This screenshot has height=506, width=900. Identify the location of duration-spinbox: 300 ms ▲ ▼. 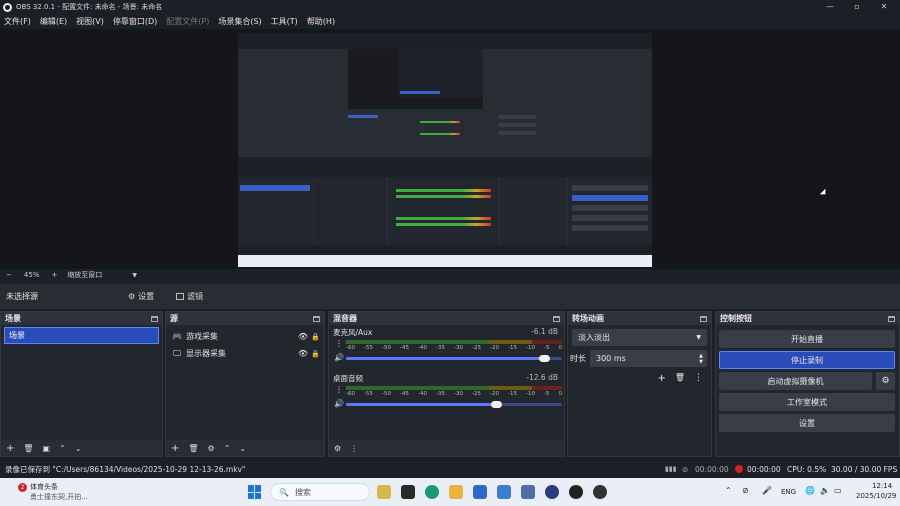
(648, 358).